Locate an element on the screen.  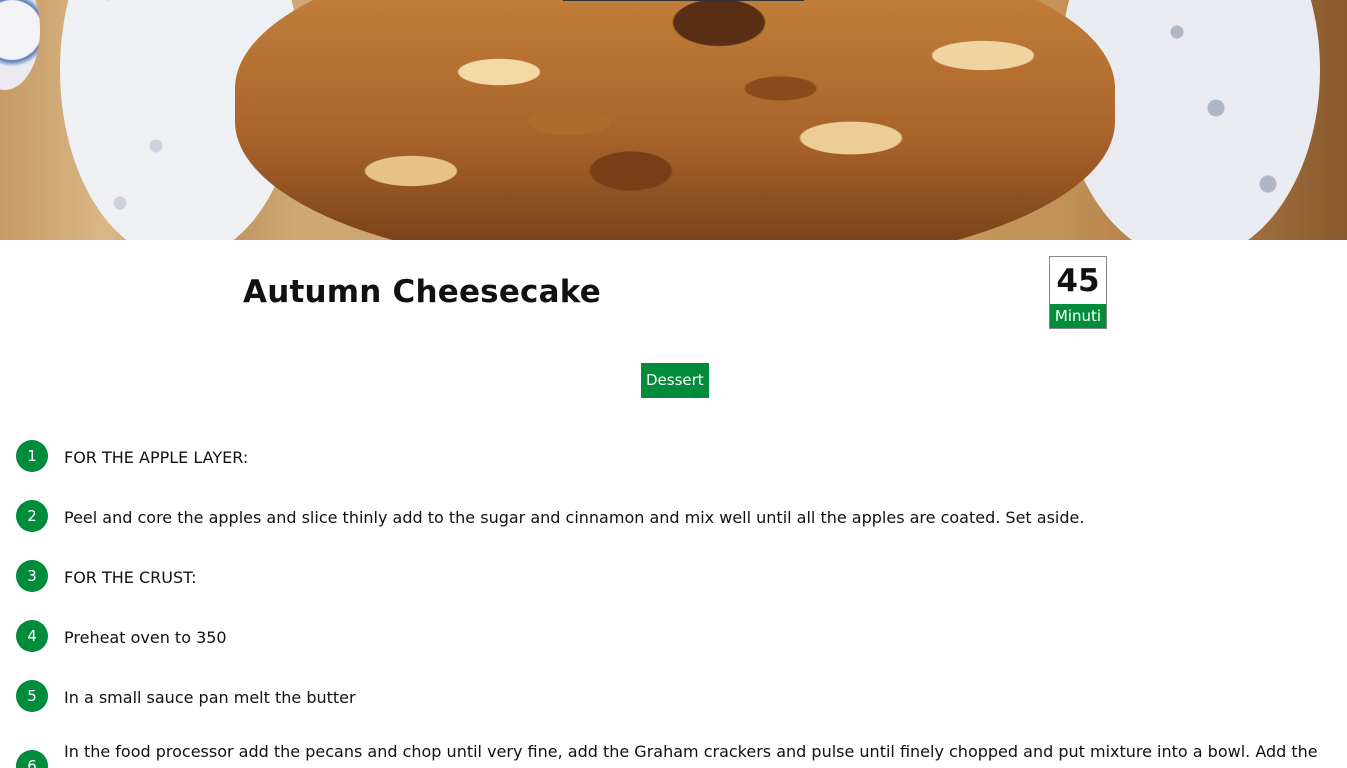
prep-time-unit: Minuti is located at coordinates (1078, 316).